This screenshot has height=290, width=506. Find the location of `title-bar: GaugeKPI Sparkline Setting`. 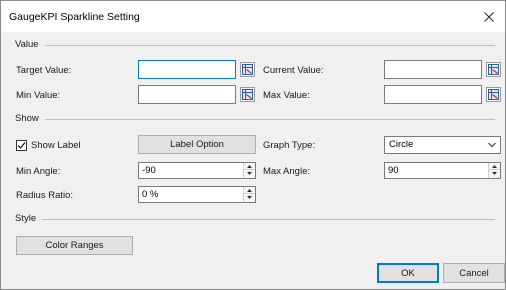

title-bar: GaugeKPI Sparkline Setting is located at coordinates (253, 16).